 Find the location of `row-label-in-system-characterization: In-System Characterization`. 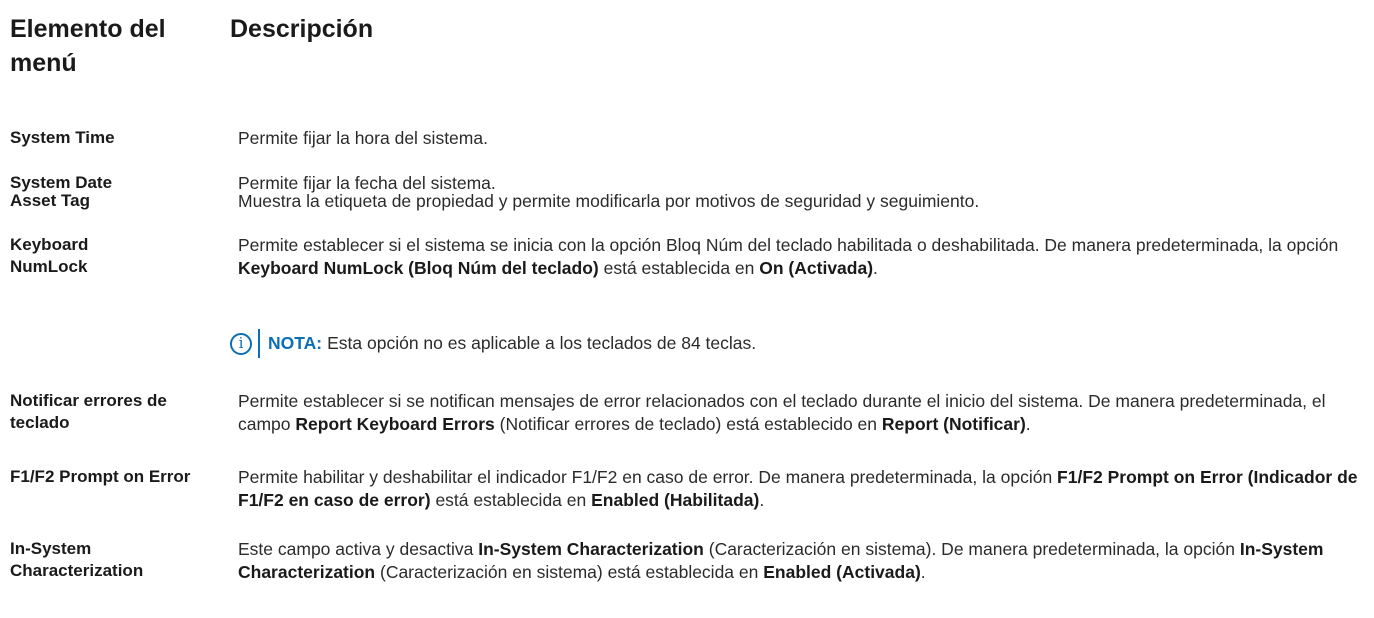

row-label-in-system-characterization: In-System Characterization is located at coordinates (77, 559).